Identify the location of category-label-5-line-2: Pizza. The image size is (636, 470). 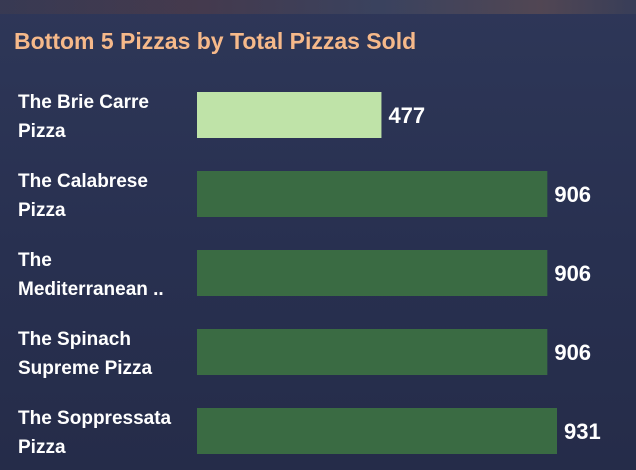
(42, 447).